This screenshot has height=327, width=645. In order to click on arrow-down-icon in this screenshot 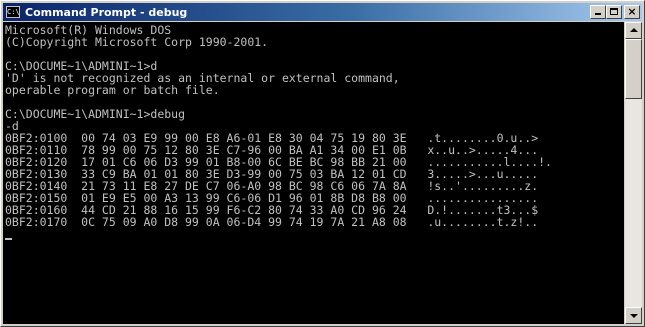, I will do `click(634, 316)`.